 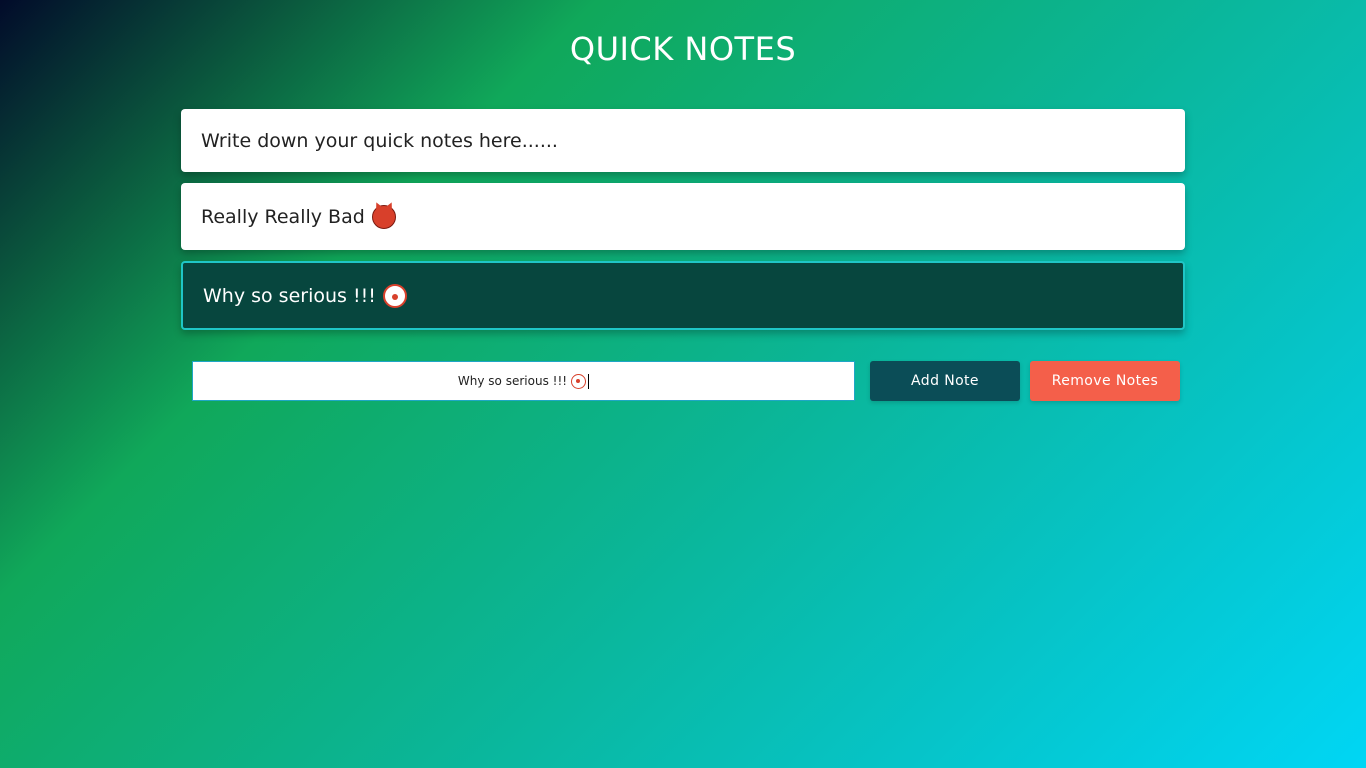 I want to click on text-caret, so click(x=589, y=381).